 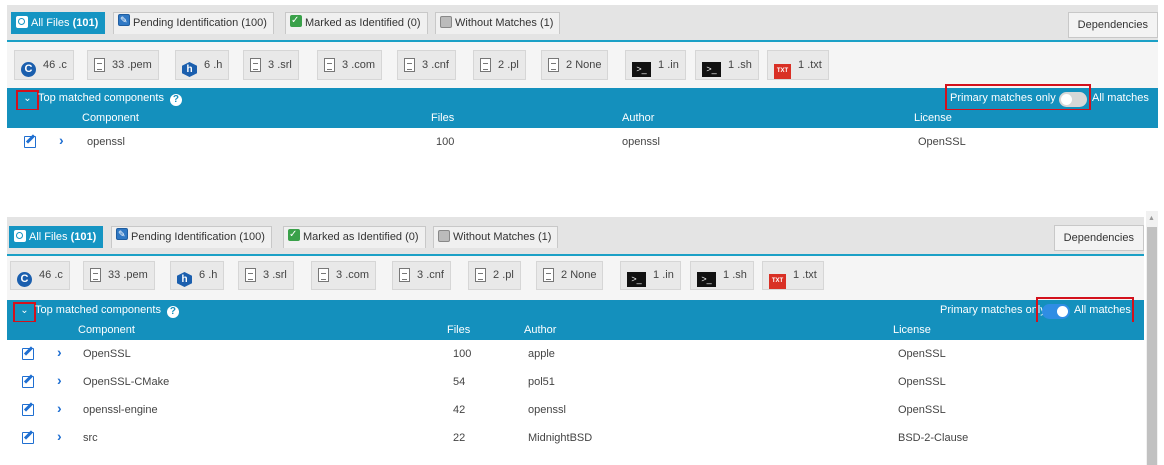 I want to click on tab-label: Without Matches, so click(x=494, y=237).